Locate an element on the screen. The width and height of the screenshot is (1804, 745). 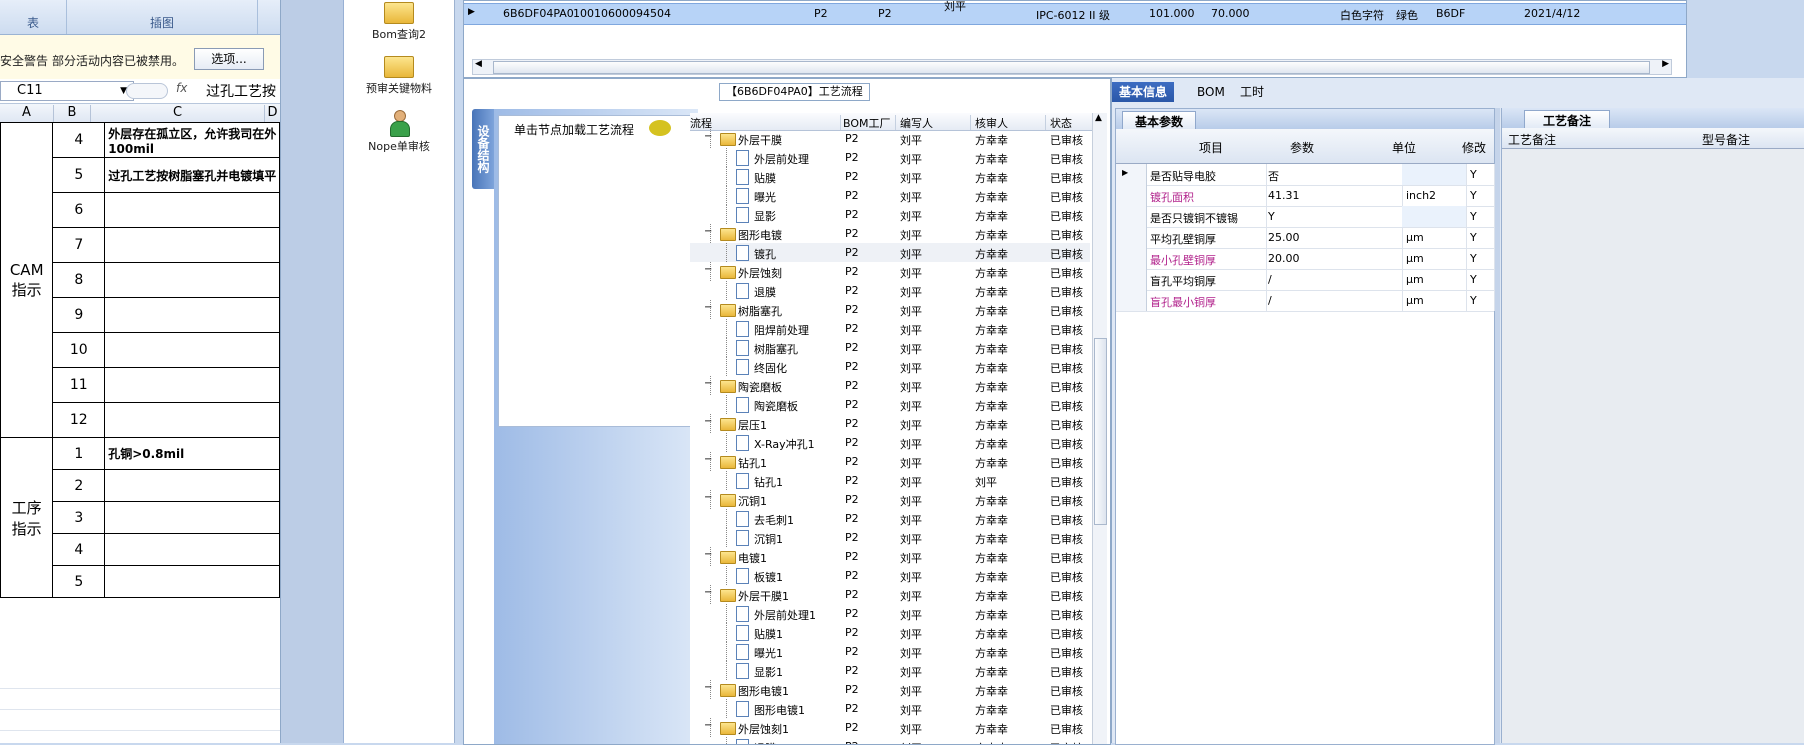
tree-row: − 电镀1 P2 刘平 方幸幸 已审核 is located at coordinates (890, 556).